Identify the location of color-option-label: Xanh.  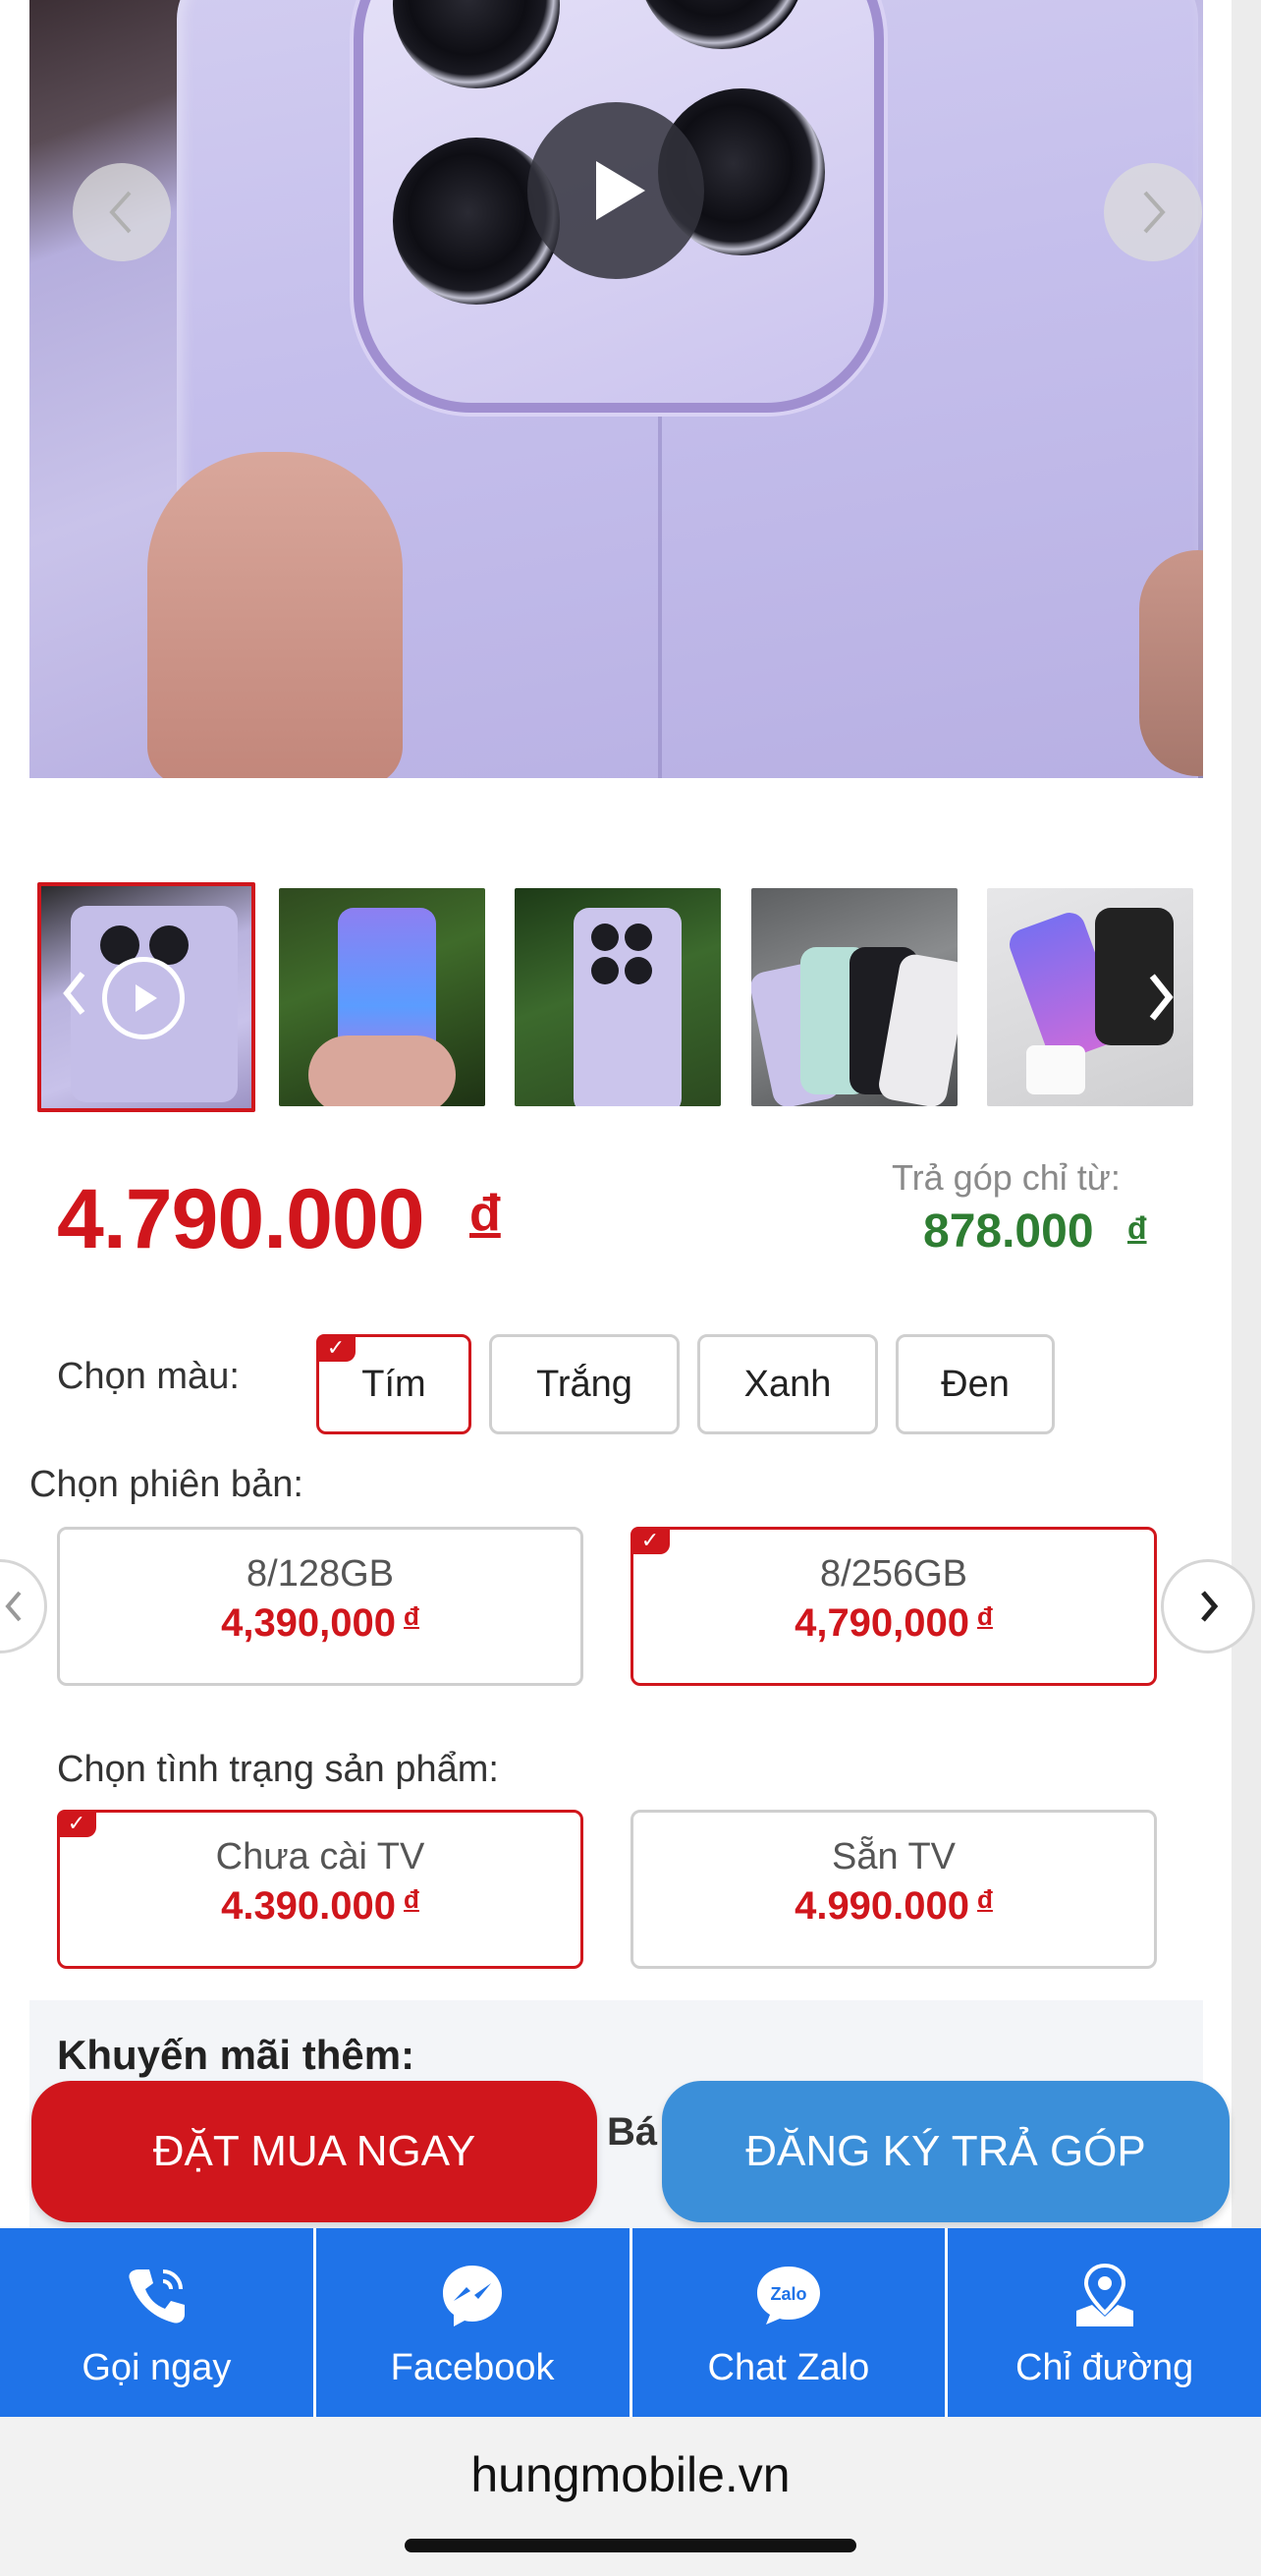
(787, 1384).